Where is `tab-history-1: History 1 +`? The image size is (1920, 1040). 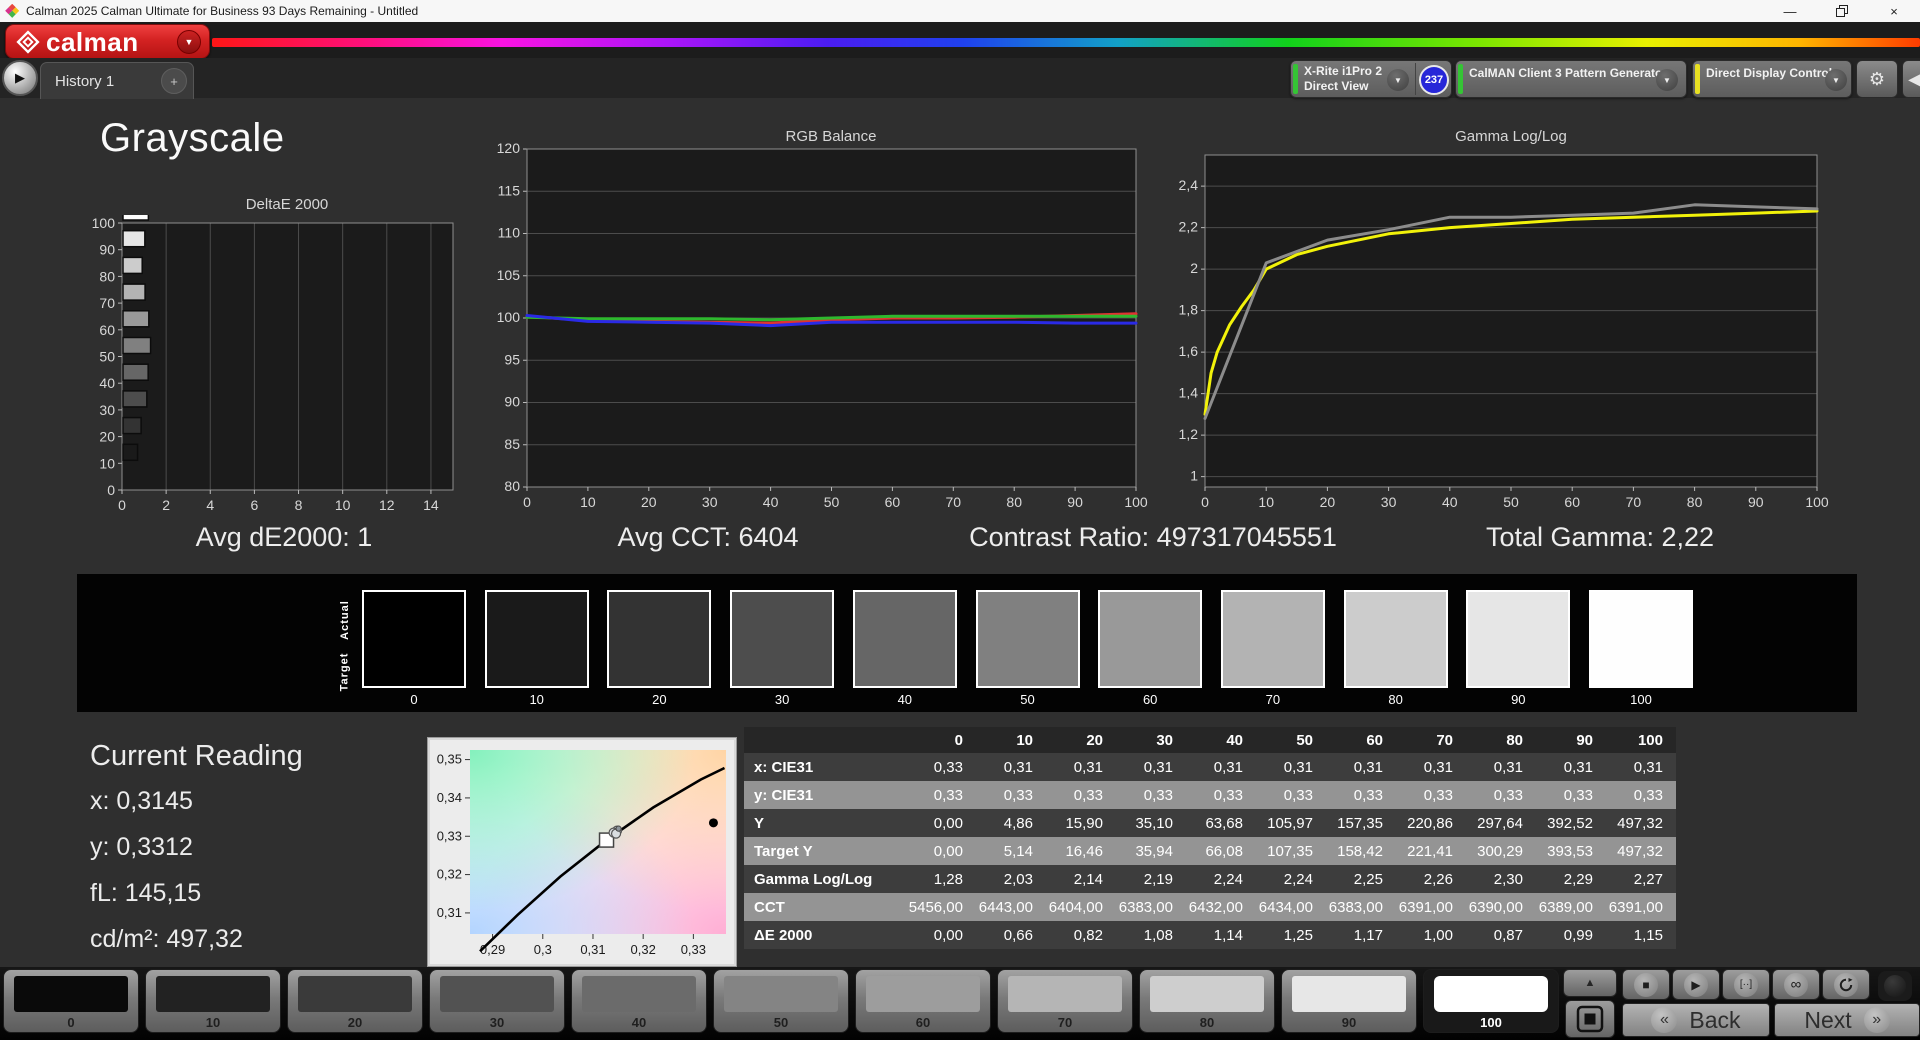 tab-history-1: History 1 + is located at coordinates (117, 80).